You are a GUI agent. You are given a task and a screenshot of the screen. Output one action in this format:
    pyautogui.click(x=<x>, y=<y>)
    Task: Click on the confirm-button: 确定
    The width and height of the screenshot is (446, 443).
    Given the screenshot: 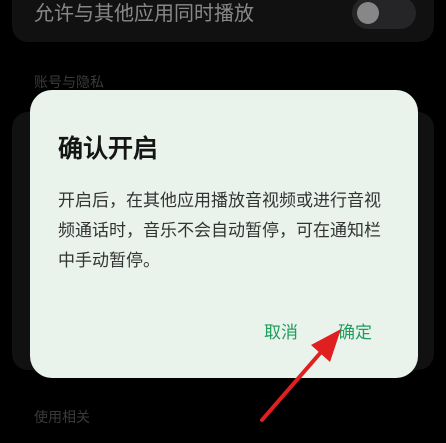 What is the action you would take?
    pyautogui.click(x=355, y=333)
    